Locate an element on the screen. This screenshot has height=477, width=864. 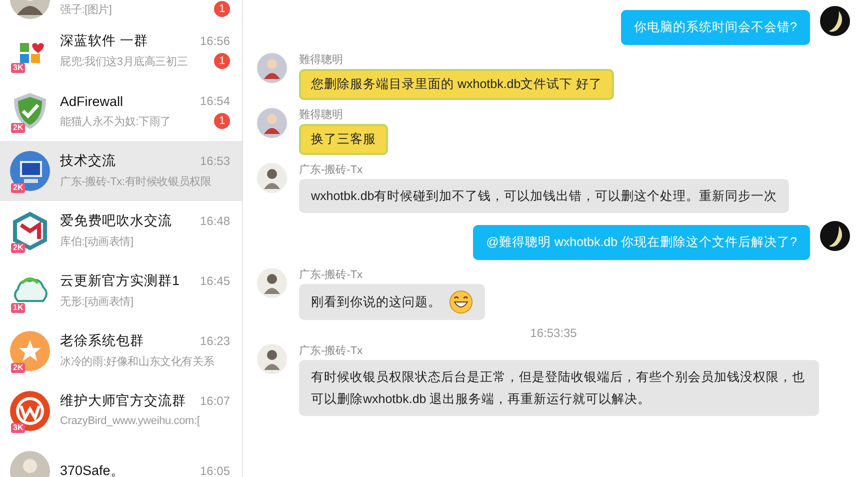
conversation-name: 爱免费吧吹水交流 is located at coordinates (116, 221).